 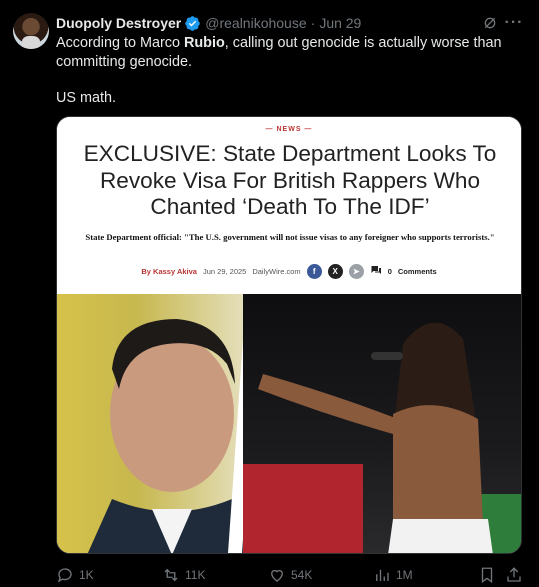 I want to click on analytics-icon, so click(x=382, y=575).